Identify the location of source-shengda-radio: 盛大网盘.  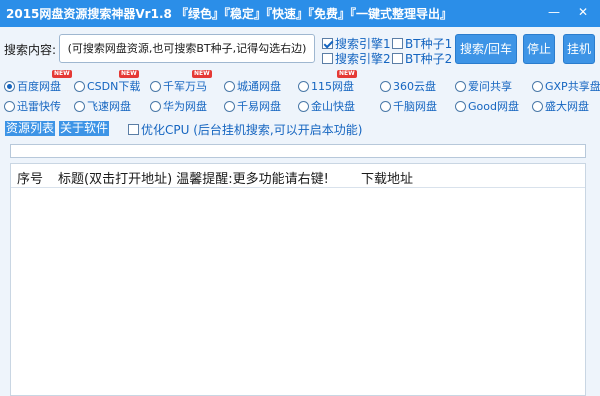
(560, 106).